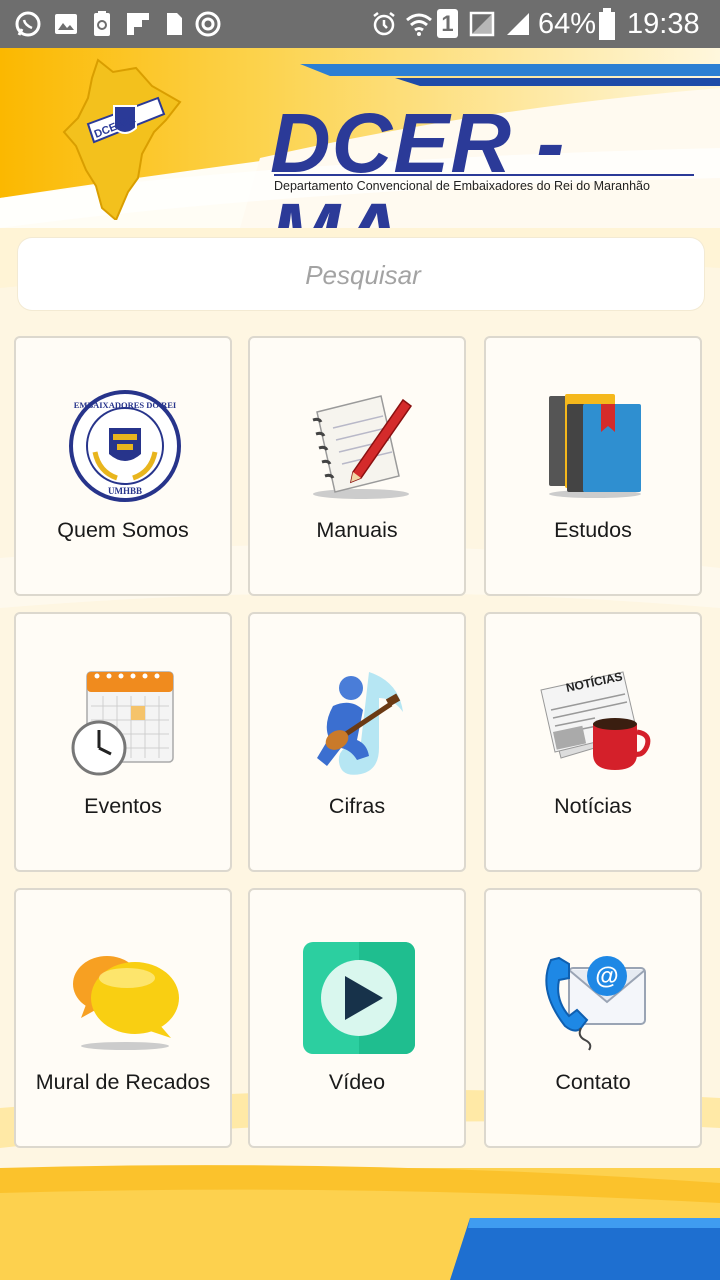 The image size is (720, 1280). Describe the element at coordinates (122, 723) in the screenshot. I see `calendar-clock-icon` at that location.